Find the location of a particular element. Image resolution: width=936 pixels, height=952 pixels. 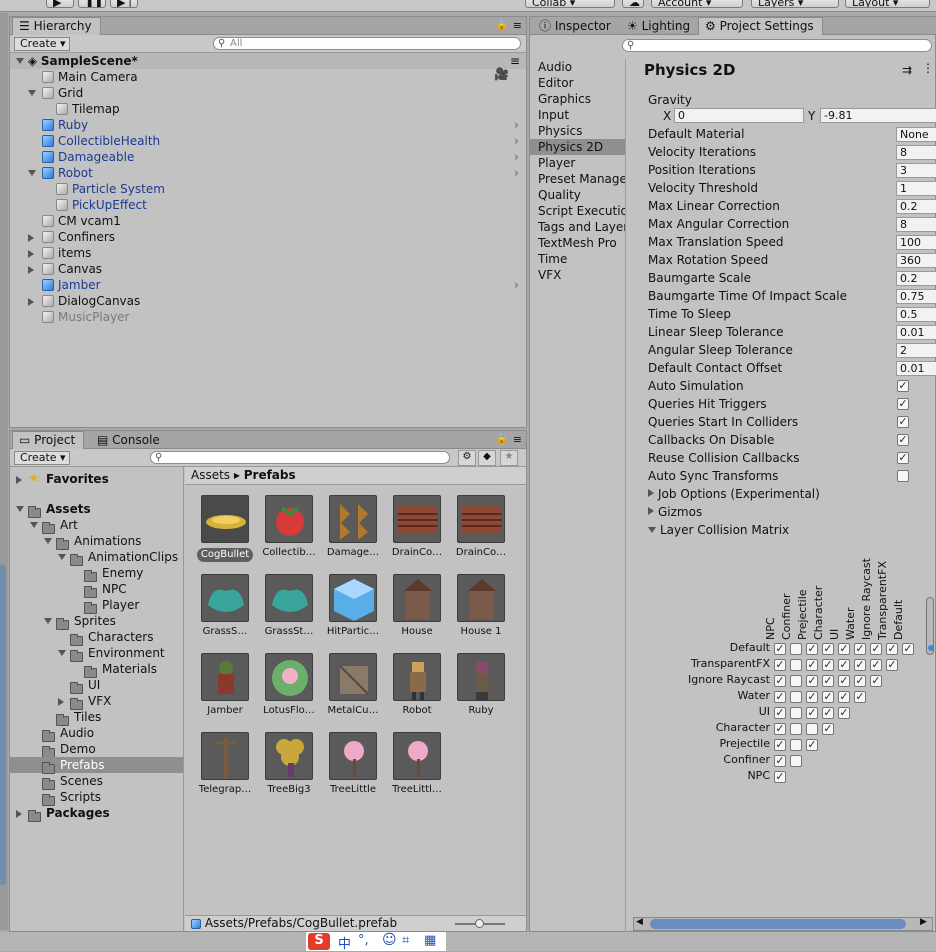

hierarchy-item: Damageable › is located at coordinates (268, 157).